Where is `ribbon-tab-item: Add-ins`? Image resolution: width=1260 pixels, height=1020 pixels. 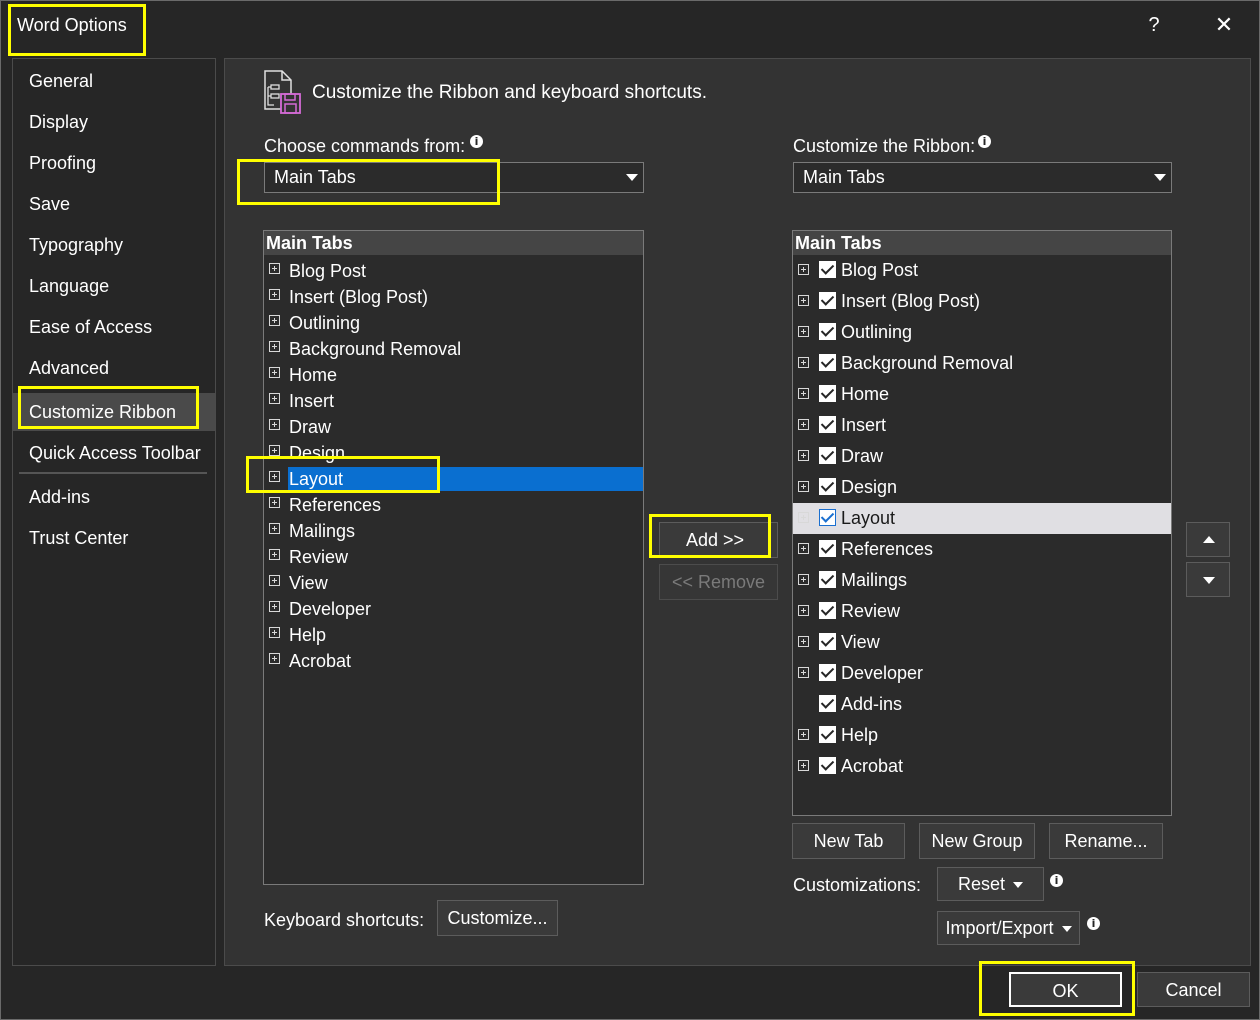 ribbon-tab-item: Add-ins is located at coordinates (982, 704).